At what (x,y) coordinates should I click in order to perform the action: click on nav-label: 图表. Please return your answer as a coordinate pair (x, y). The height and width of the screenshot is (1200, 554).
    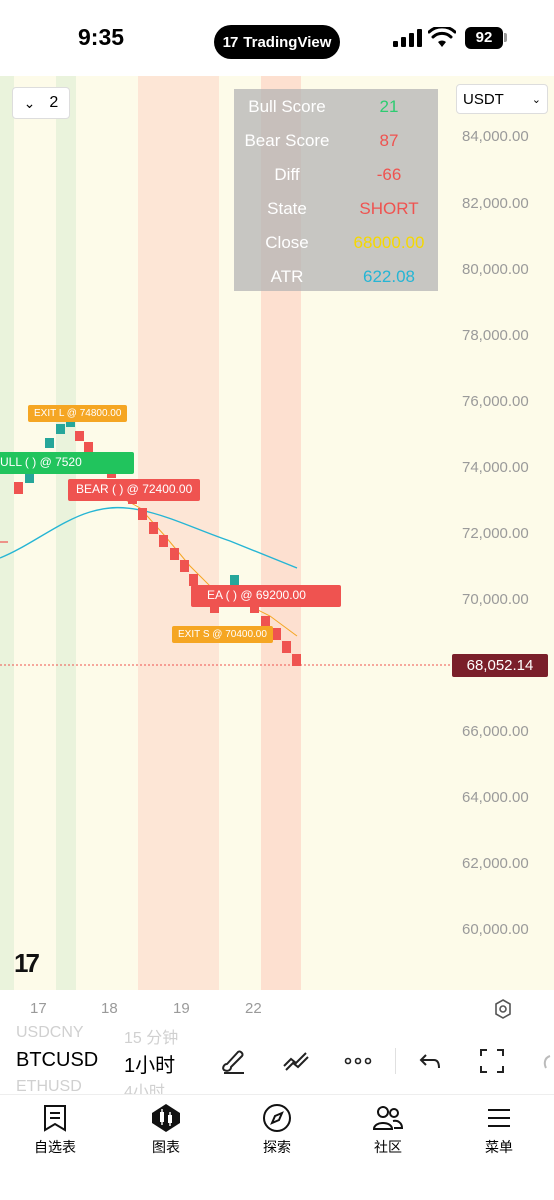
    Looking at the image, I should click on (166, 1147).